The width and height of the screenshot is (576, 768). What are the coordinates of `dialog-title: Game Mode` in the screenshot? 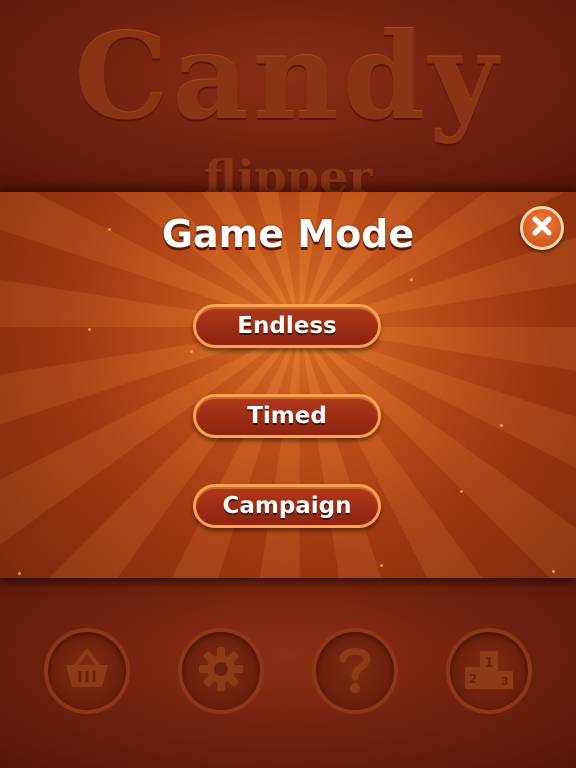 It's located at (288, 234).